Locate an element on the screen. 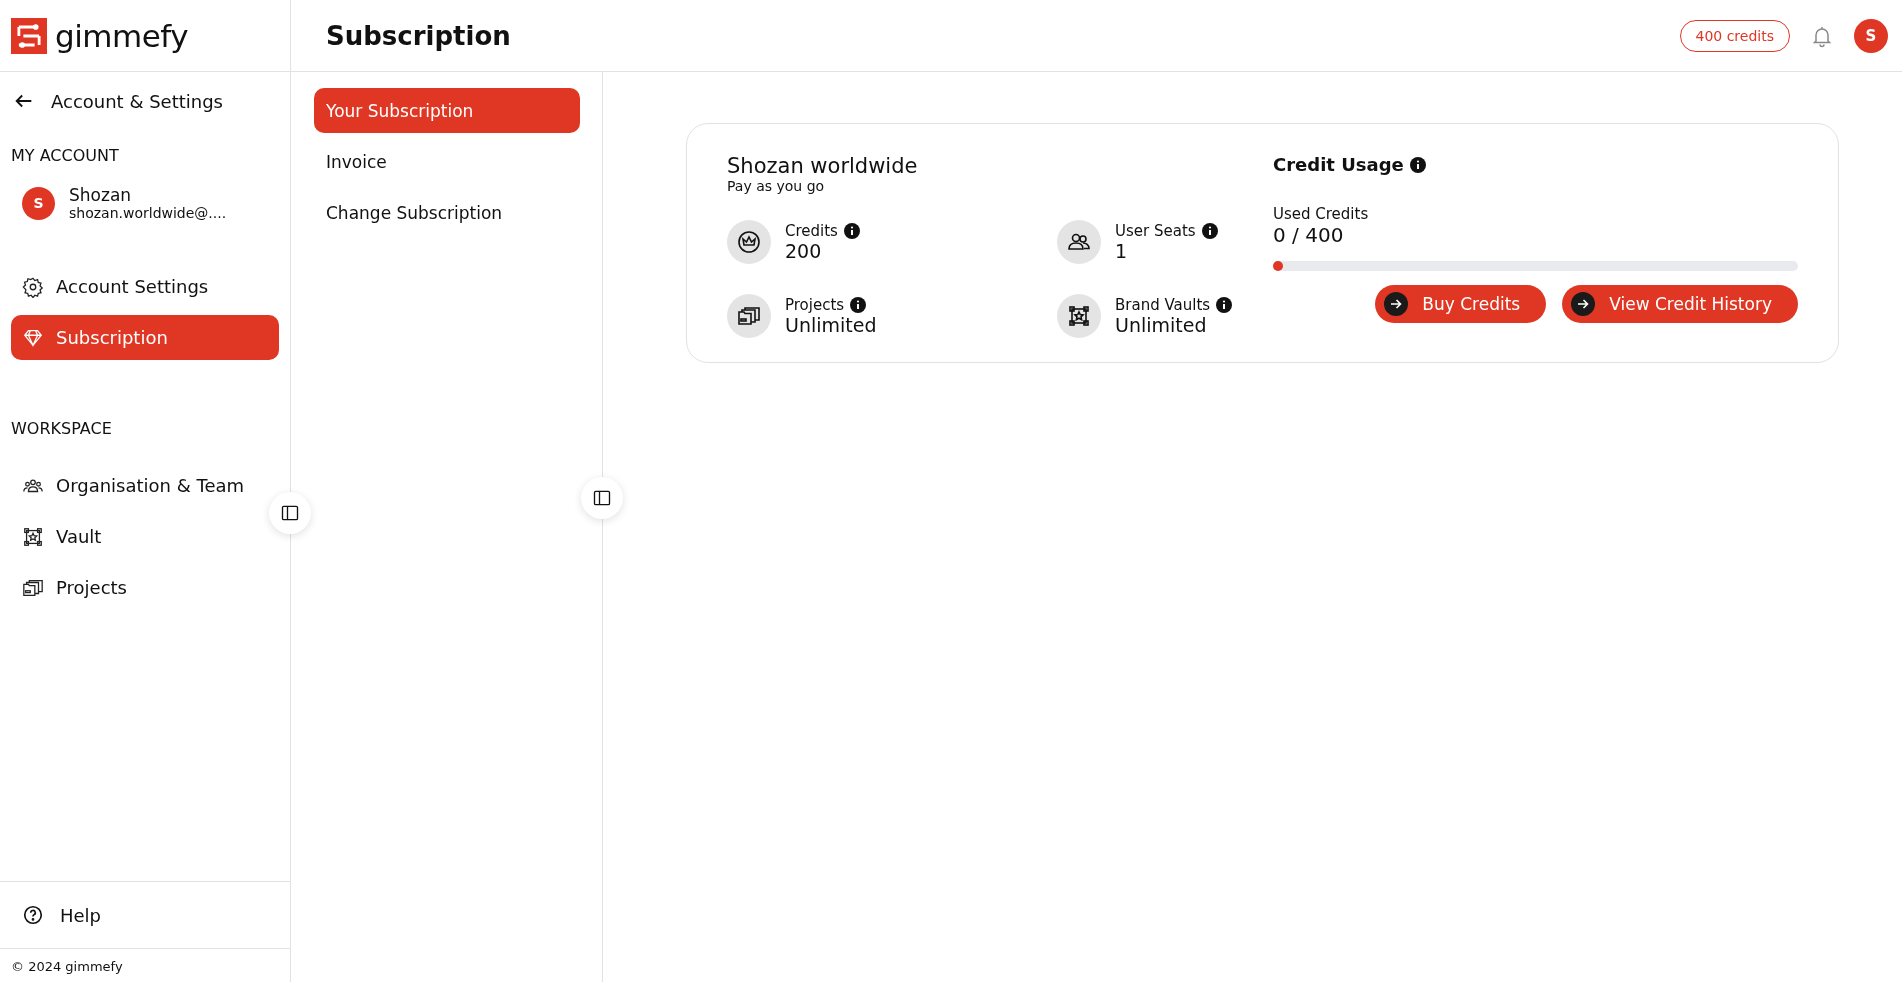  gear-icon is located at coordinates (33, 286).